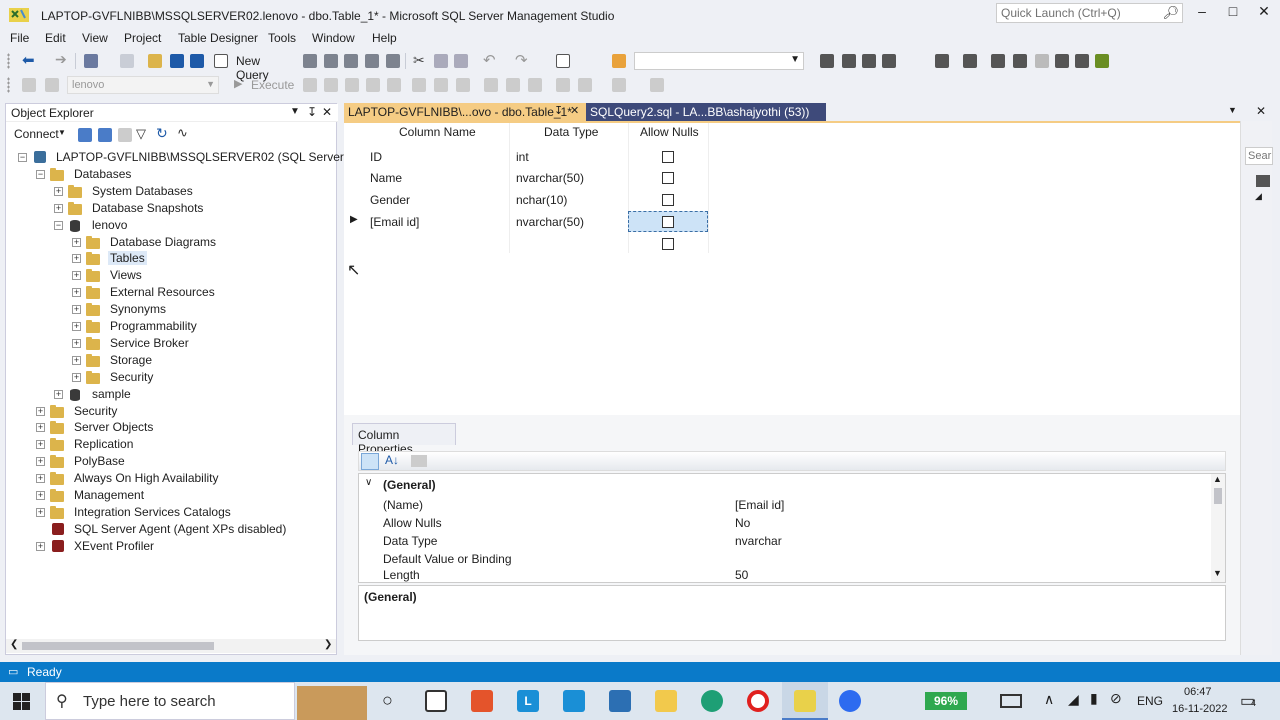 This screenshot has width=1280, height=720. I want to click on add-item-icon, so click(127, 61).